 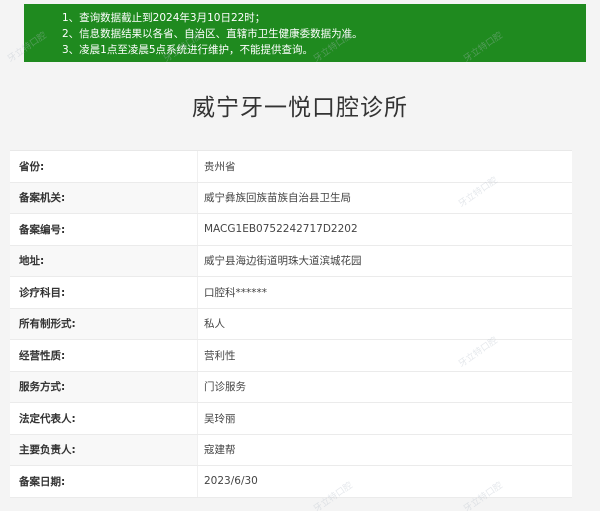 What do you see at coordinates (291, 482) in the screenshot?
I see `table-row: 备案日期: 2023/6/30` at bounding box center [291, 482].